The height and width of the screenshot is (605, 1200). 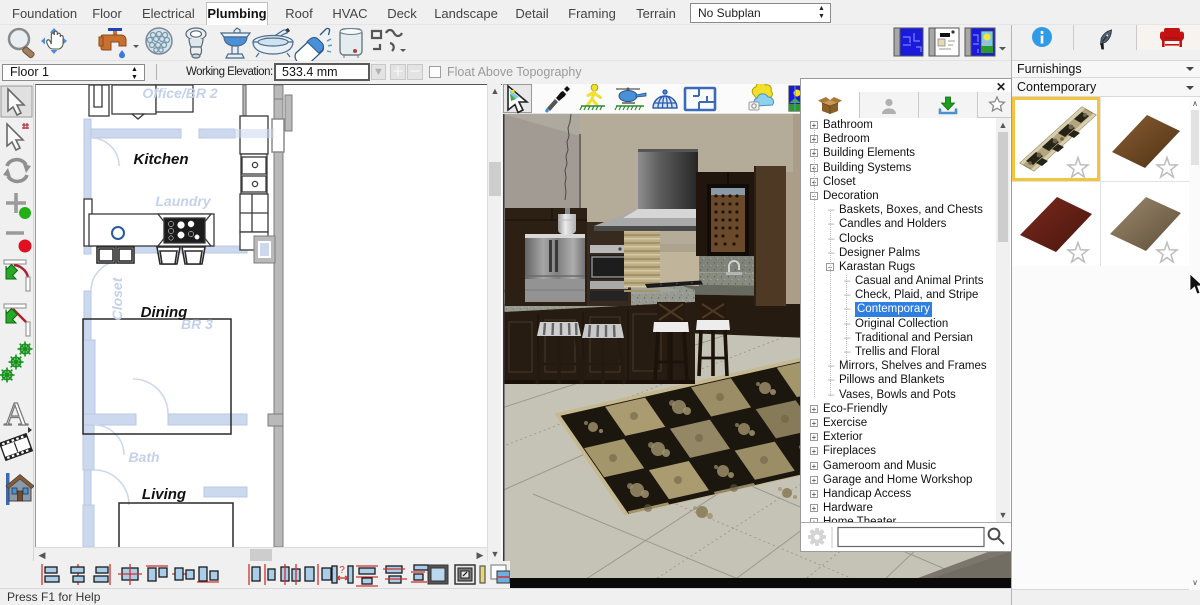 What do you see at coordinates (160, 159) in the screenshot?
I see `svg-text: Kitchen` at bounding box center [160, 159].